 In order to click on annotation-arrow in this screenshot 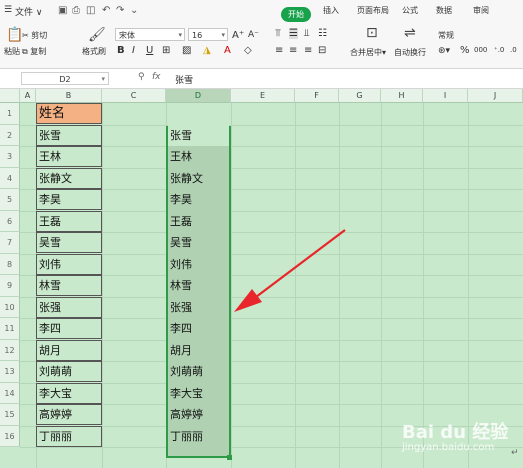, I will do `click(290, 270)`.